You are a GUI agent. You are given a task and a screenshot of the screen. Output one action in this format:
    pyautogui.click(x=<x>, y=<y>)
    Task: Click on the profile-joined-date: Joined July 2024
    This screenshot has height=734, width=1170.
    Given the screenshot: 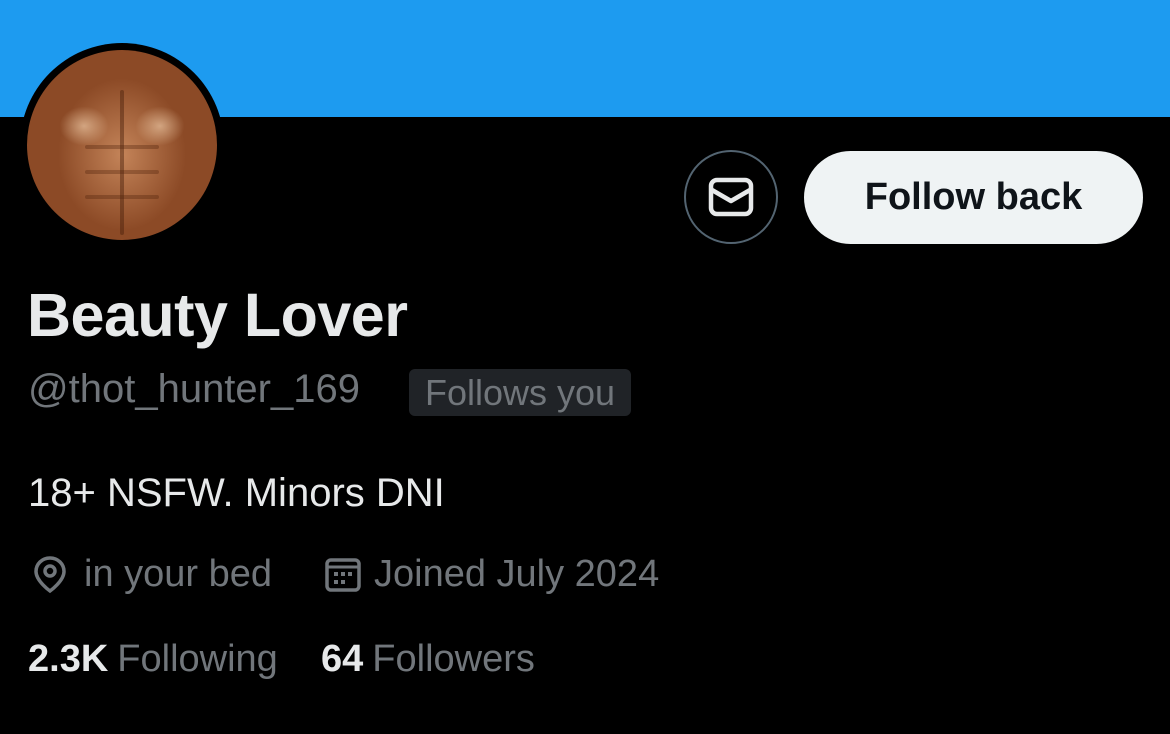 What is the action you would take?
    pyautogui.click(x=491, y=574)
    